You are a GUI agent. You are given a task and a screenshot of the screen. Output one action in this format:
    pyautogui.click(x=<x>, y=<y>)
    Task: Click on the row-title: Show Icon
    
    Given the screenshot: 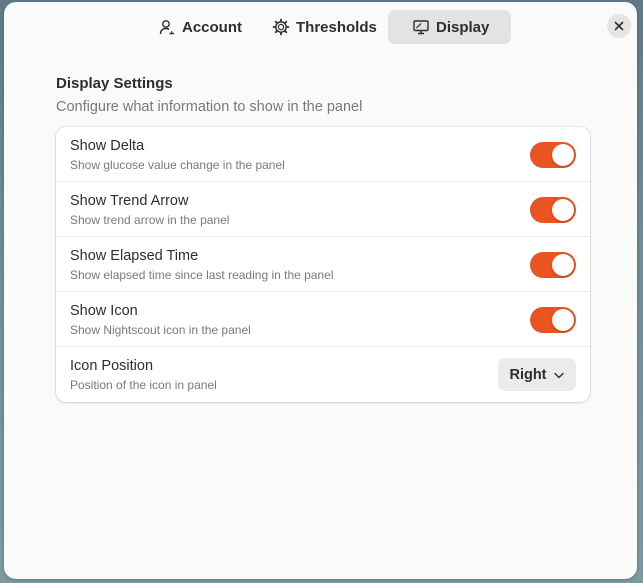 What is the action you would take?
    pyautogui.click(x=104, y=311)
    